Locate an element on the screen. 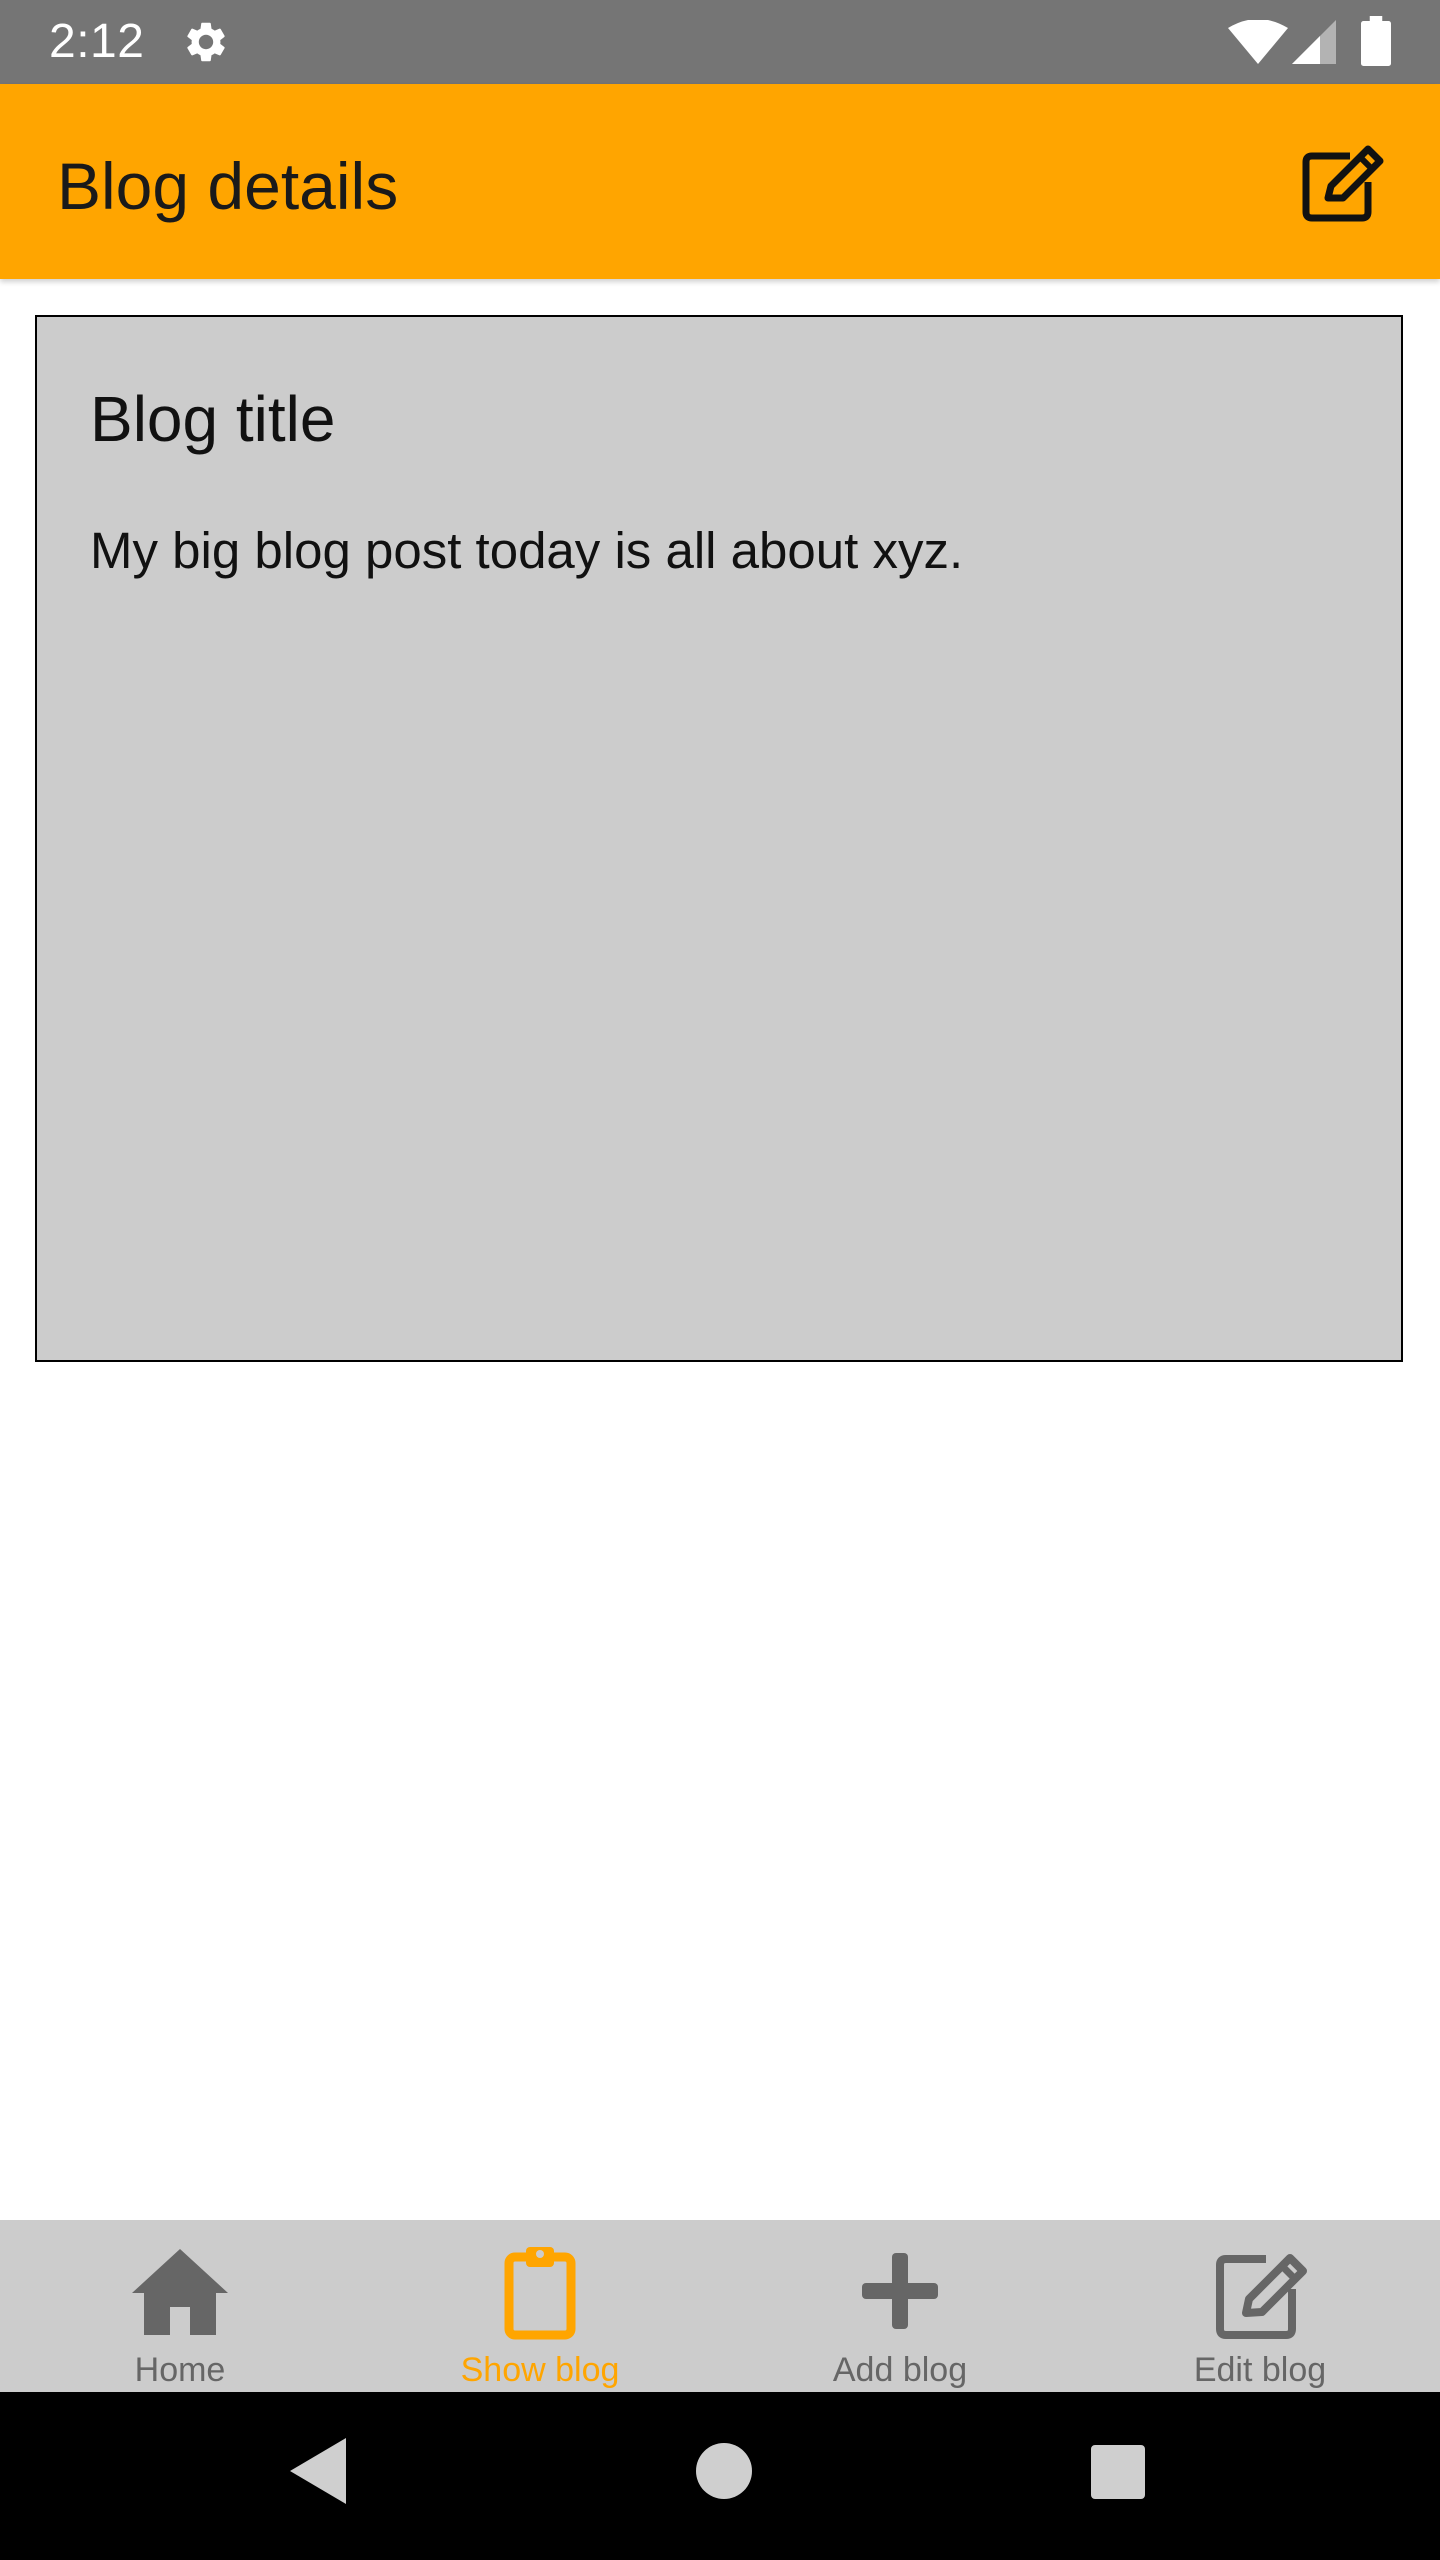  nav-item-show-blog: Show blog is located at coordinates (540, 2306).